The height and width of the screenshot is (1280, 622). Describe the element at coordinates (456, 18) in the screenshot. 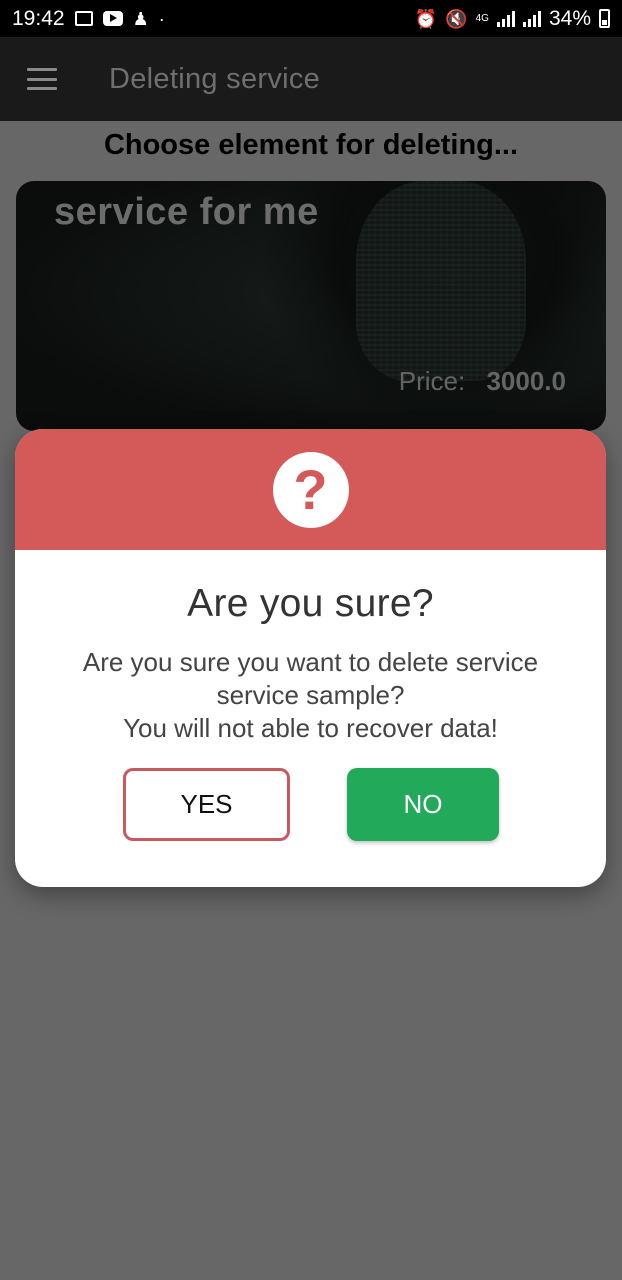

I see `mute-icon: 🔇` at that location.